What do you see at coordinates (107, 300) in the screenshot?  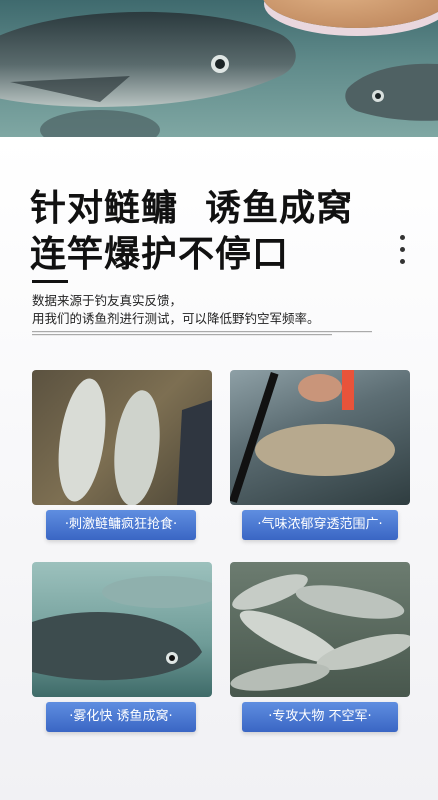 I see `description-line-1: 数据来源于钓友真实反馈，` at bounding box center [107, 300].